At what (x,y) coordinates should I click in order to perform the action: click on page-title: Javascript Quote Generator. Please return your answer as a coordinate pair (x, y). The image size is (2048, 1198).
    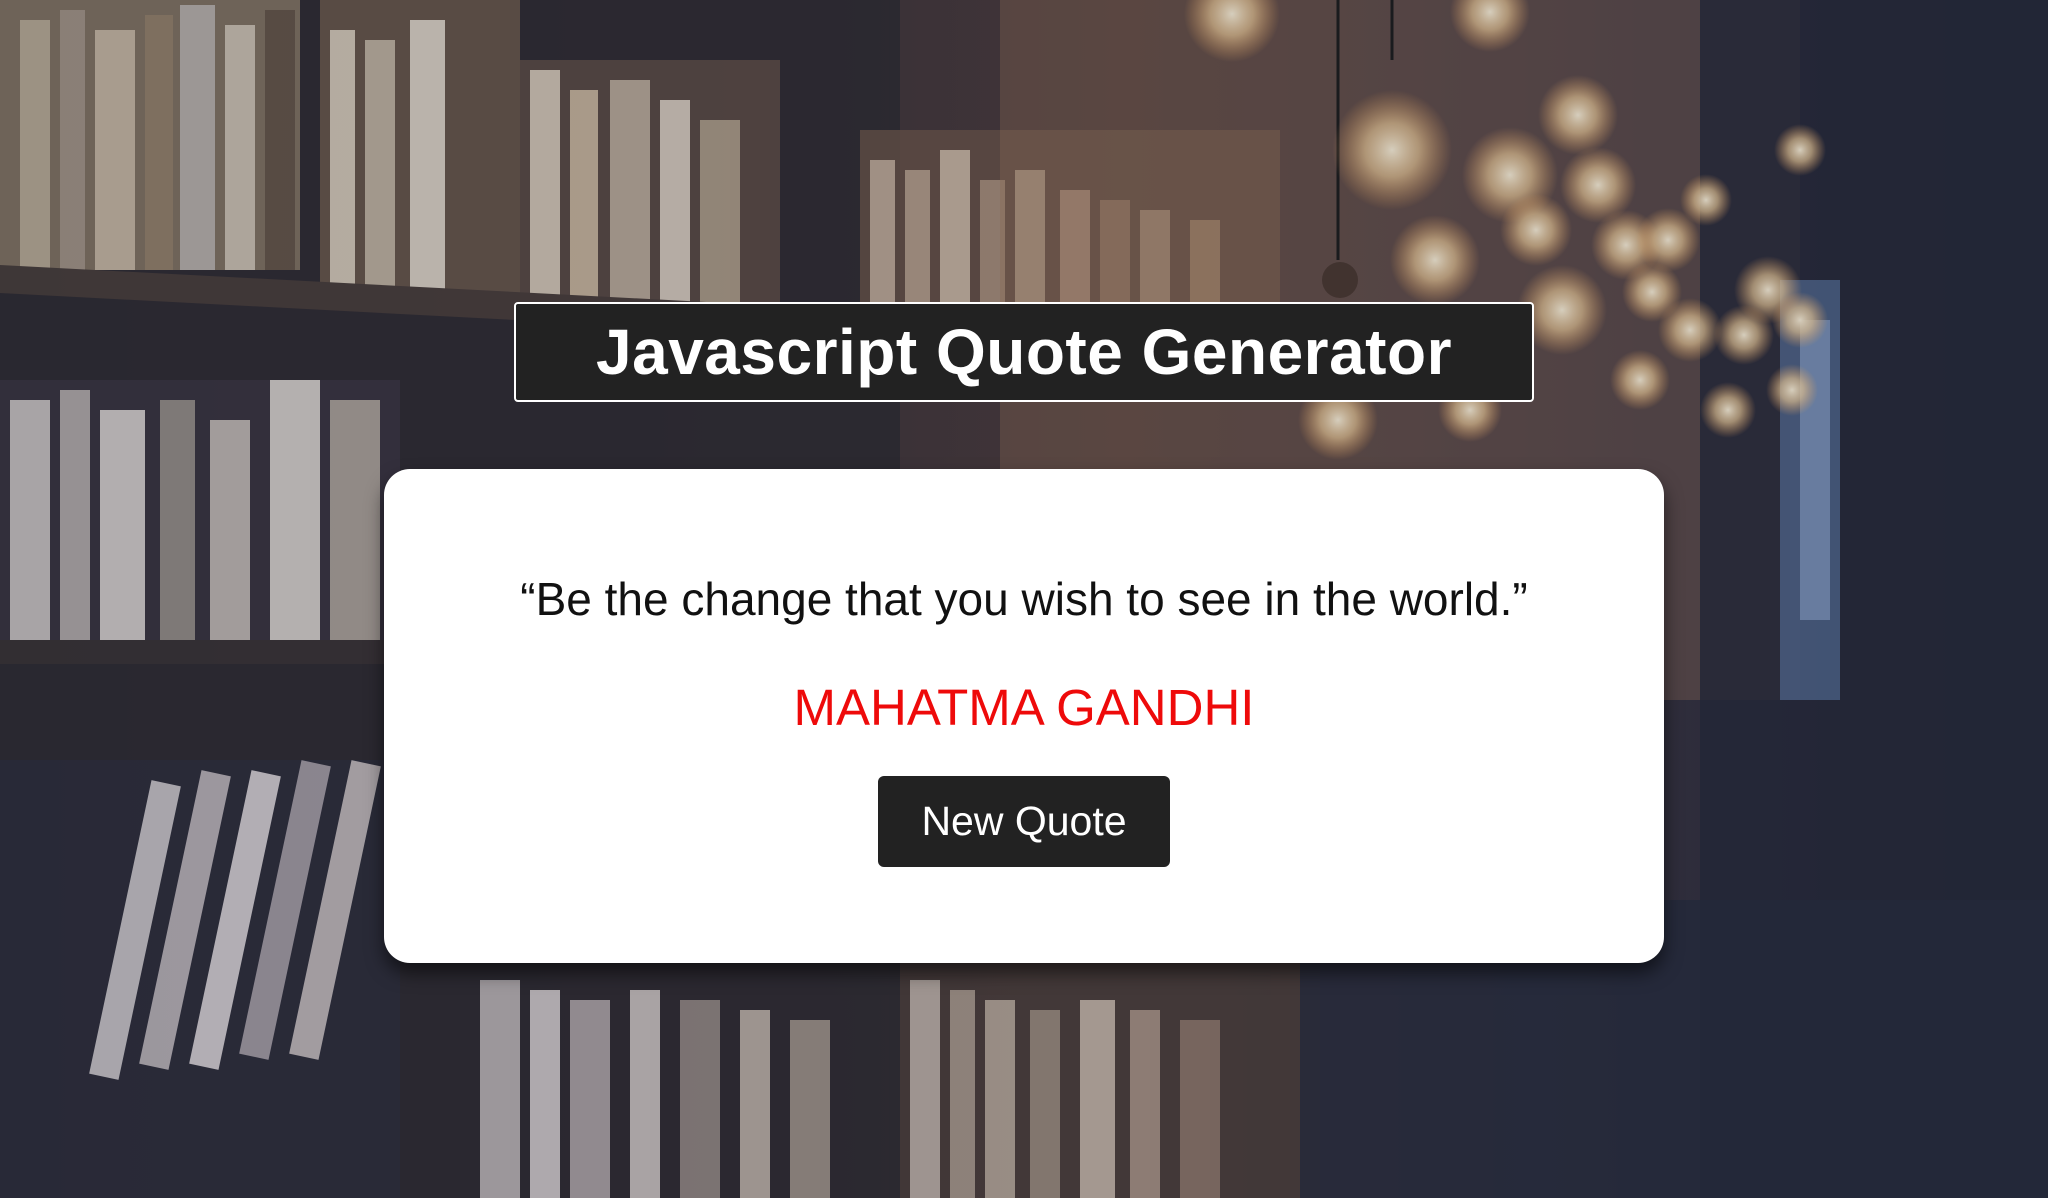
    Looking at the image, I should click on (1024, 352).